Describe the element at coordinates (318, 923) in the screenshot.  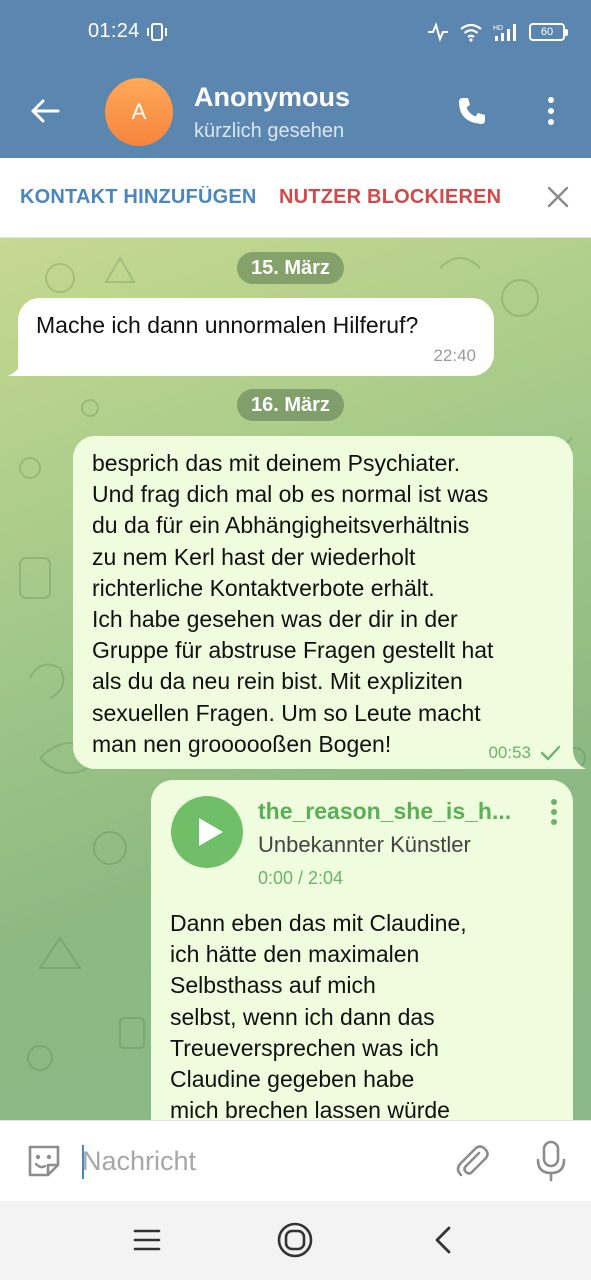
I see `caption-line: Dann eben das mit Claudine,` at that location.